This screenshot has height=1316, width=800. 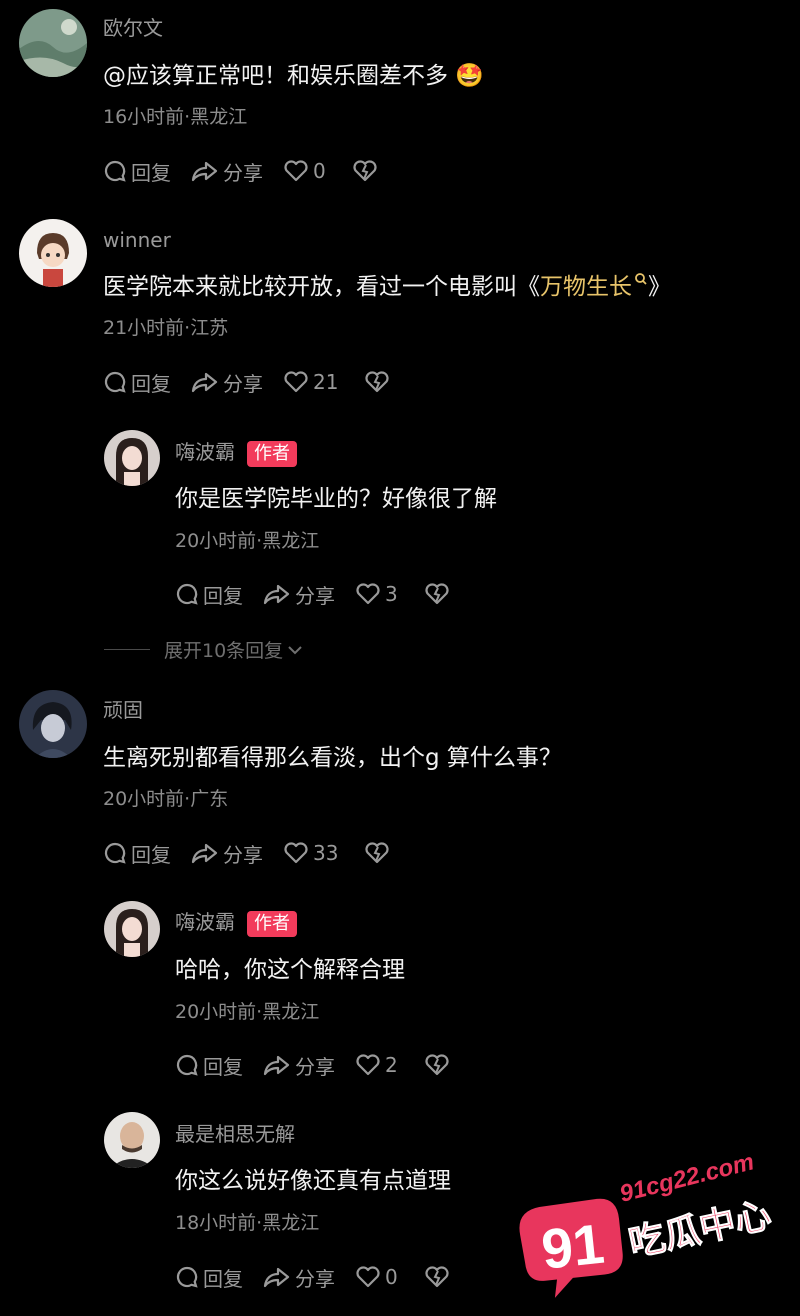 What do you see at coordinates (293, 76) in the screenshot?
I see `comment-text: @应该算正常吧！和娱乐圈差不多 🤩` at bounding box center [293, 76].